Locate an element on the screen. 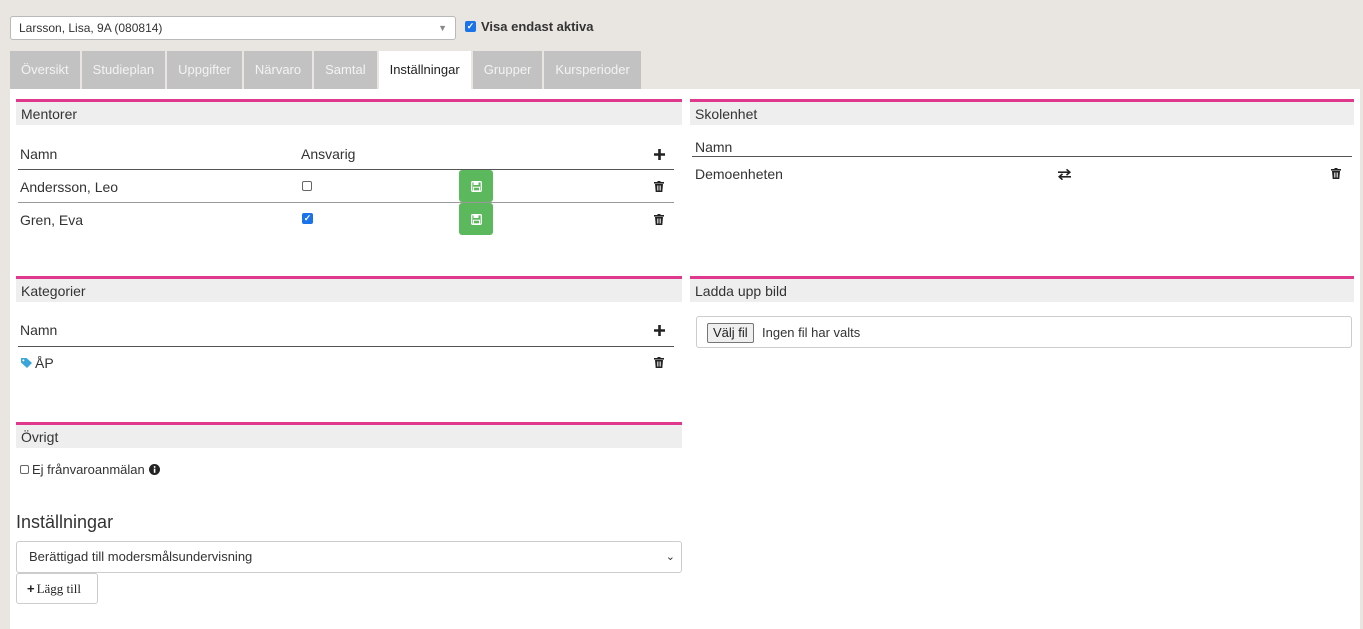 This screenshot has width=1363, height=629. tab-oversikt: Översikt is located at coordinates (45, 70).